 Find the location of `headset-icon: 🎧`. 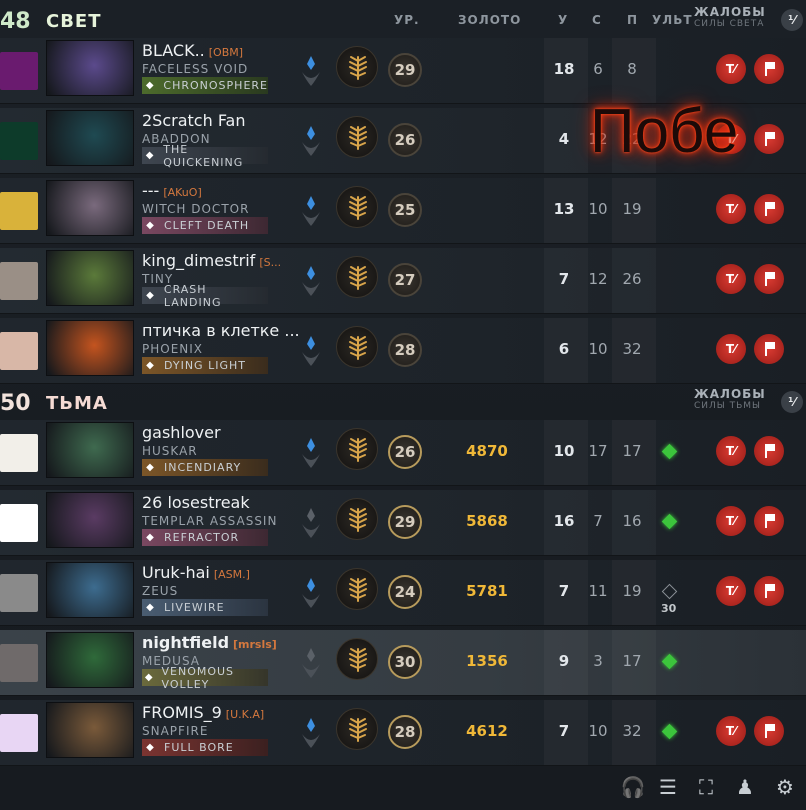

headset-icon: 🎧 is located at coordinates (633, 787).